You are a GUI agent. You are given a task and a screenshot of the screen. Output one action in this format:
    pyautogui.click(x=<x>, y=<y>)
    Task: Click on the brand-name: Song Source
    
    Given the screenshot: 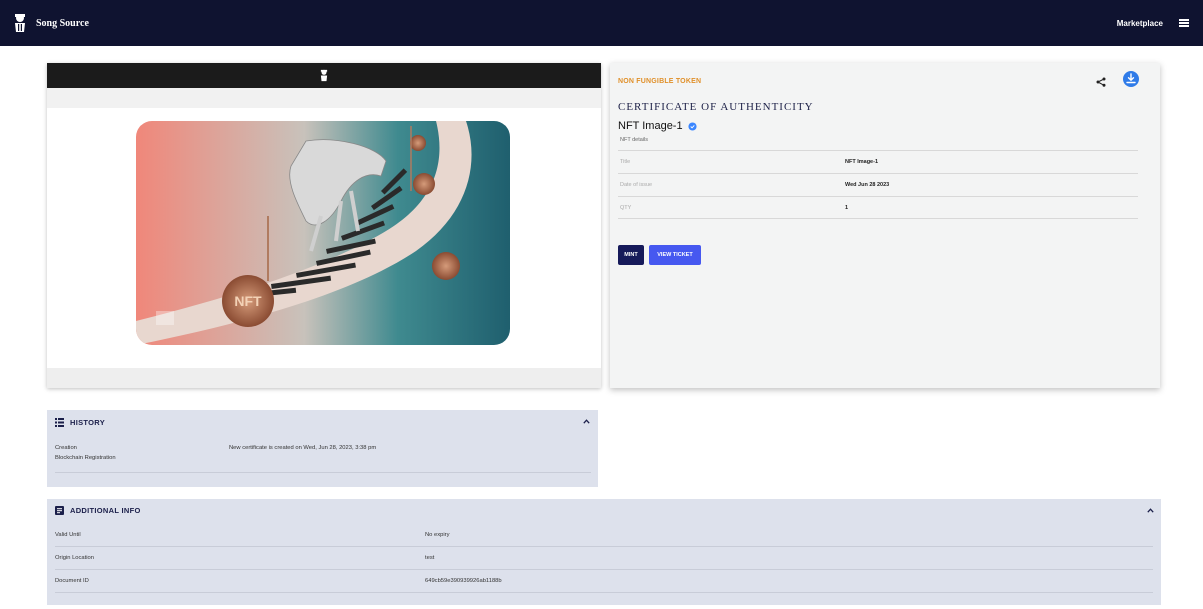 What is the action you would take?
    pyautogui.click(x=62, y=23)
    